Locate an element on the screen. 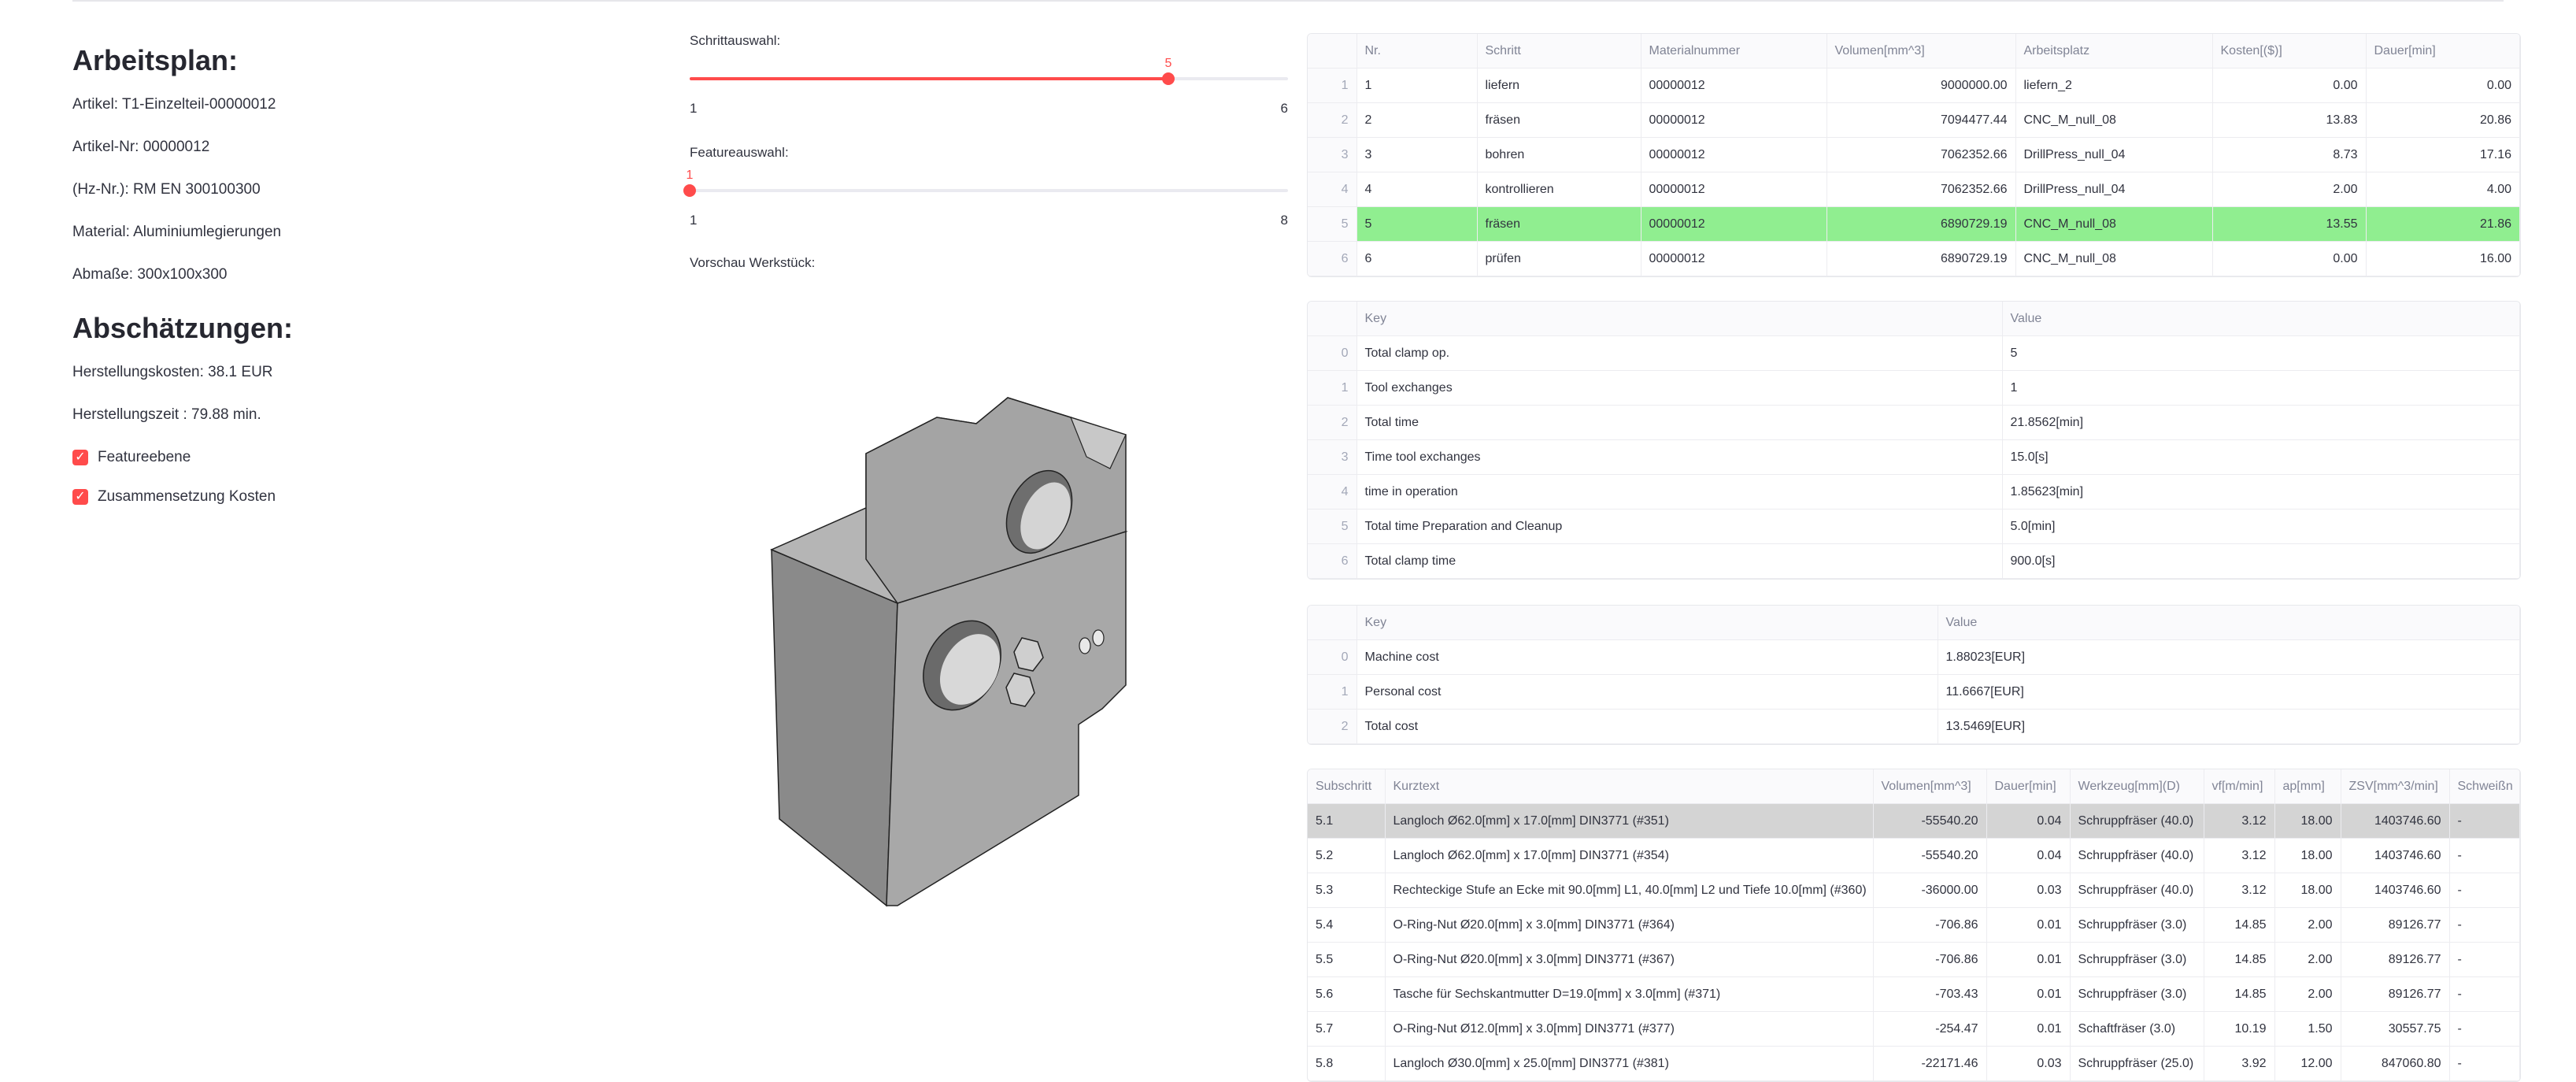 This screenshot has width=2576, height=1082. slider-range: 1 6 is located at coordinates (989, 109).